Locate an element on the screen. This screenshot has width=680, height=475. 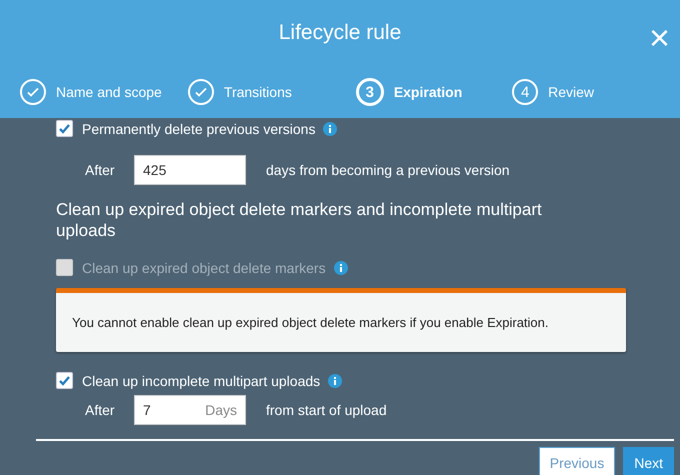
warning-message: You cannot enable clean up expired object delete markers if you enable Expiration. is located at coordinates (341, 320).